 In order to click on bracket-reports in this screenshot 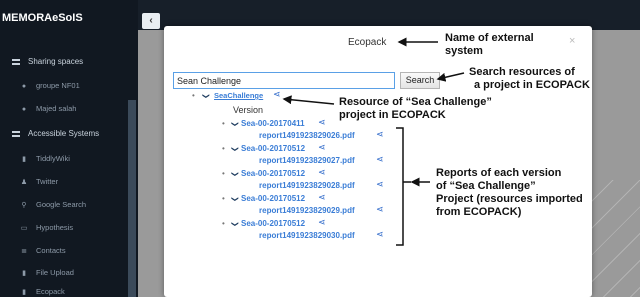, I will do `click(403, 186)`.